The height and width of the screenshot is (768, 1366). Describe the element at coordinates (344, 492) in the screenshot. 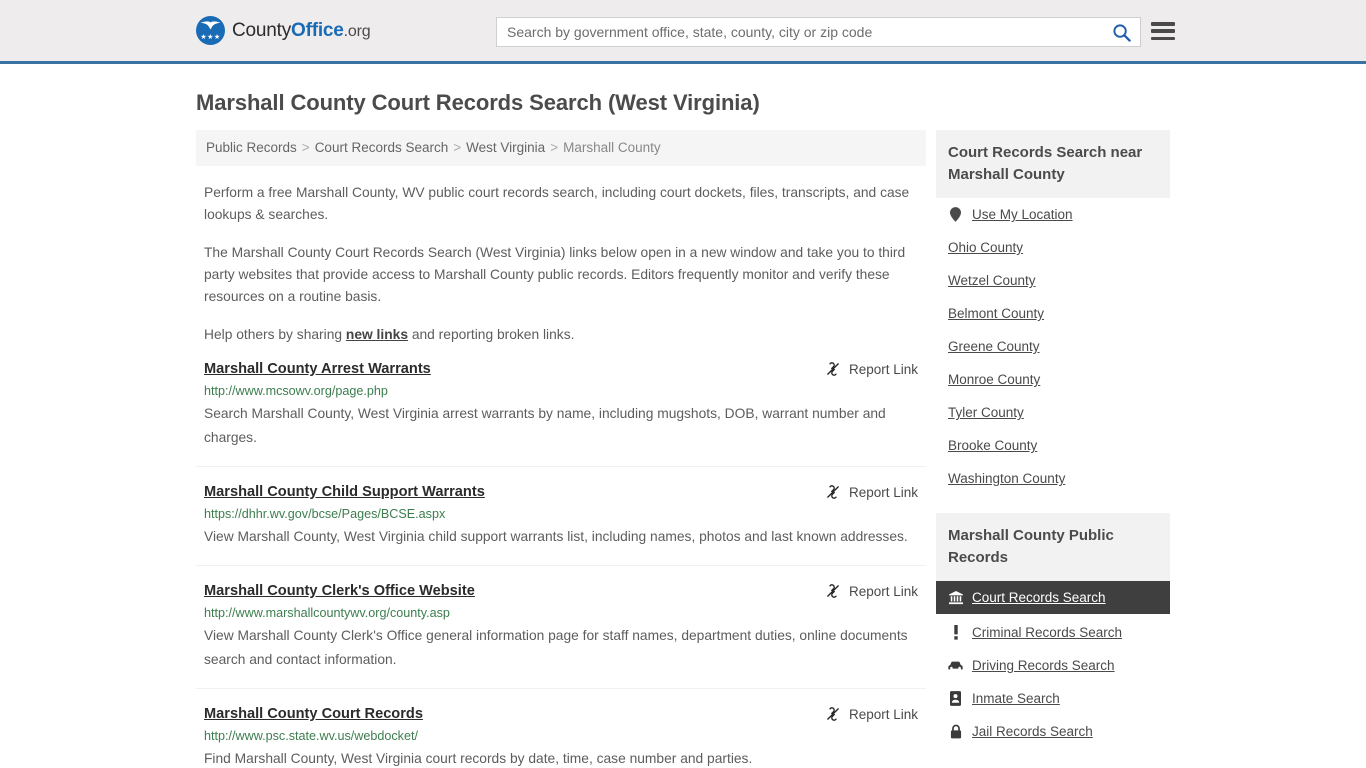

I see `result-title-link: Marshall County Child Support Warrants` at that location.